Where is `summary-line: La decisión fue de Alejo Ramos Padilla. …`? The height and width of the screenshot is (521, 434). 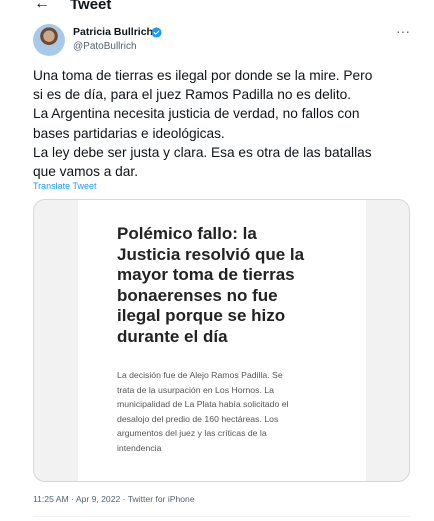
summary-line: La decisión fue de Alejo Ramos Padilla. … is located at coordinates (200, 375).